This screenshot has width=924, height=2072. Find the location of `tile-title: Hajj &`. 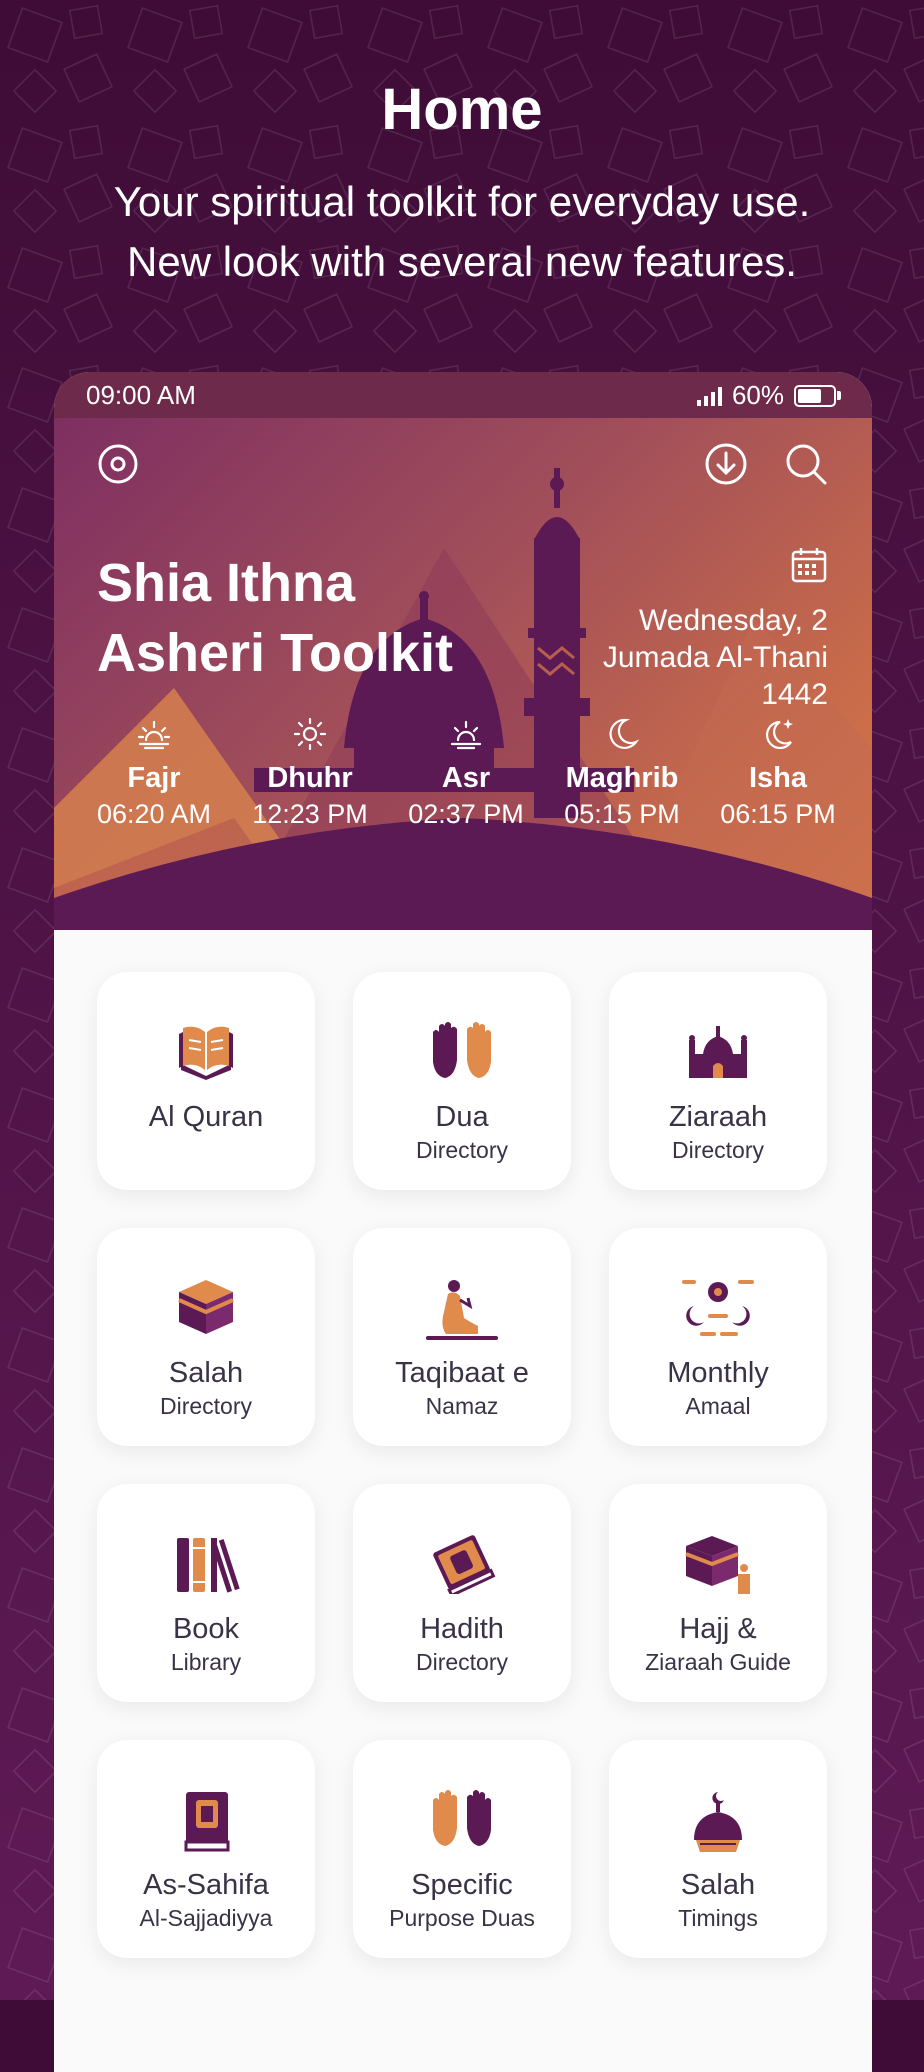

tile-title: Hajj & is located at coordinates (718, 1629).